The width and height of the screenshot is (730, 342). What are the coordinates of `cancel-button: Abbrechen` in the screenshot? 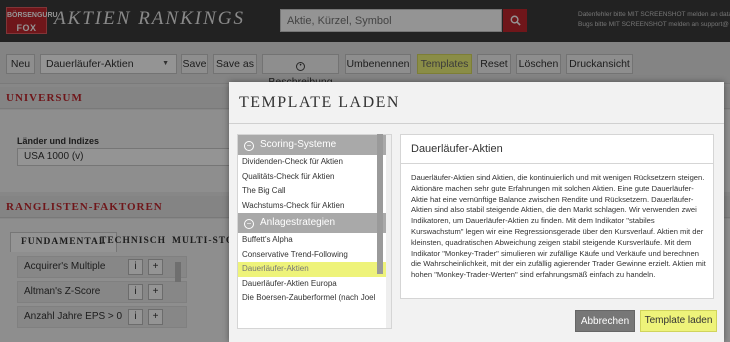 It's located at (605, 321).